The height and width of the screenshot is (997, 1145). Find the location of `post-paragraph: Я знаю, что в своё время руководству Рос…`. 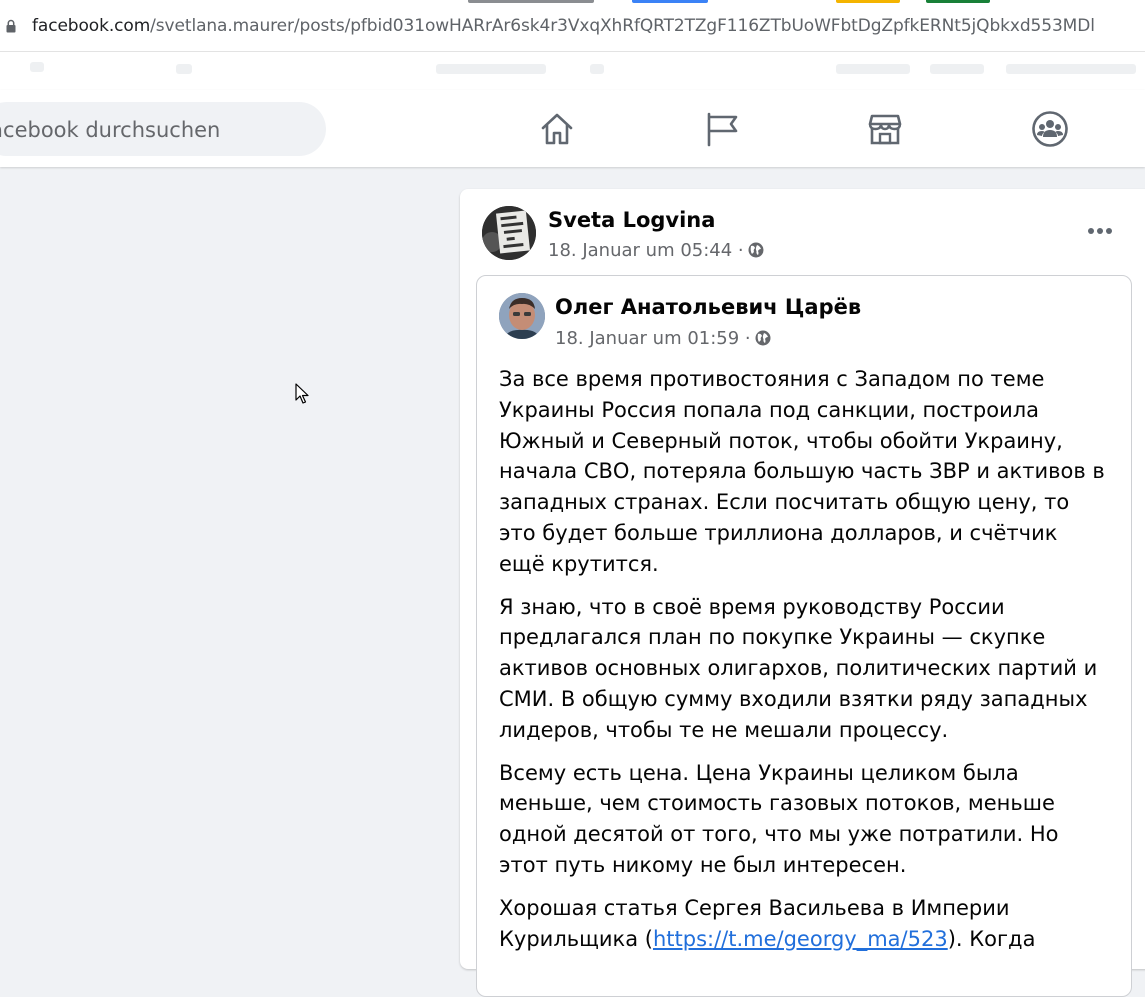

post-paragraph: Я знаю, что в своё время руководству Рос… is located at coordinates (798, 668).